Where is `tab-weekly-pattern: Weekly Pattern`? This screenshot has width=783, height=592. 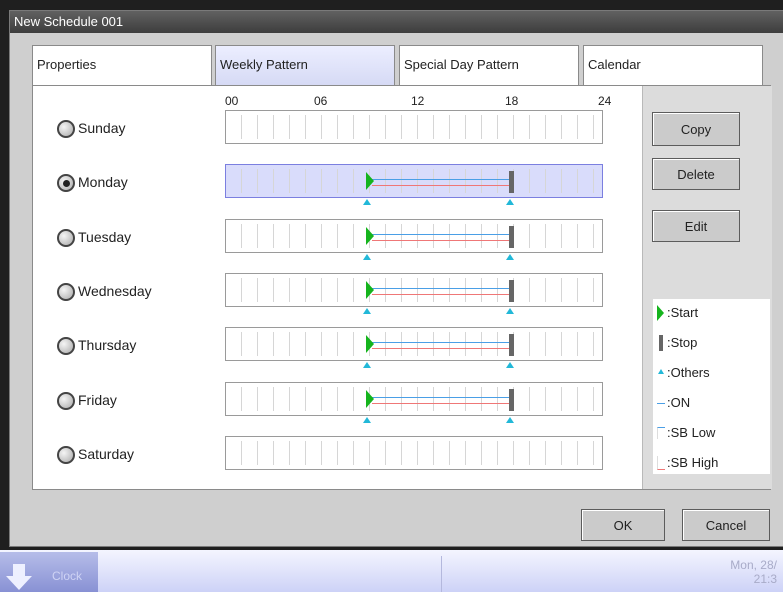 tab-weekly-pattern: Weekly Pattern is located at coordinates (305, 65).